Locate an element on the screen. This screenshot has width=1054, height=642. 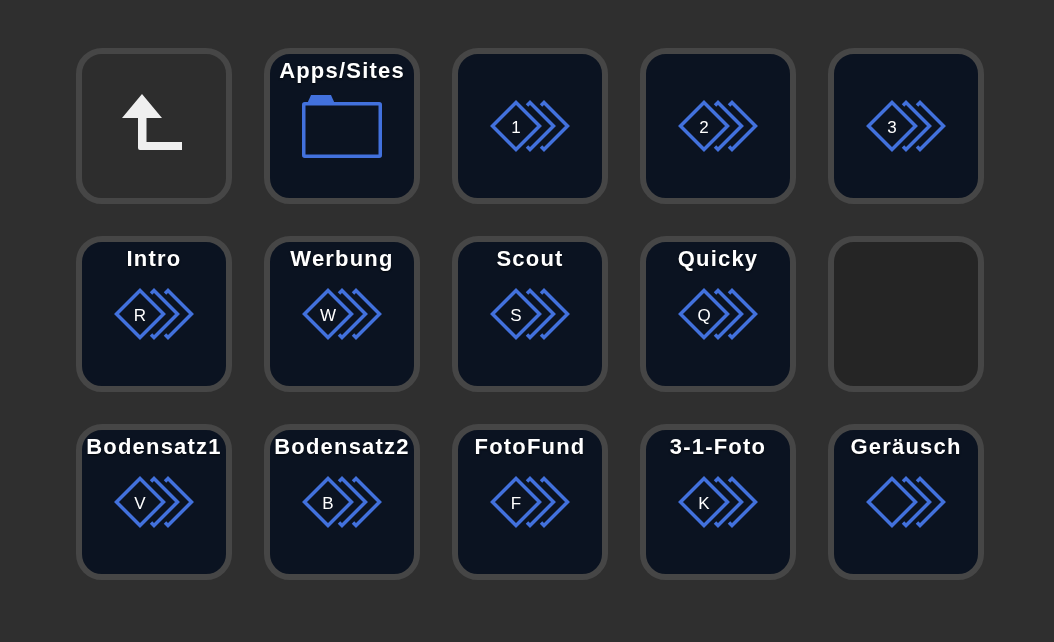
action-key: 3 is located at coordinates (906, 126).